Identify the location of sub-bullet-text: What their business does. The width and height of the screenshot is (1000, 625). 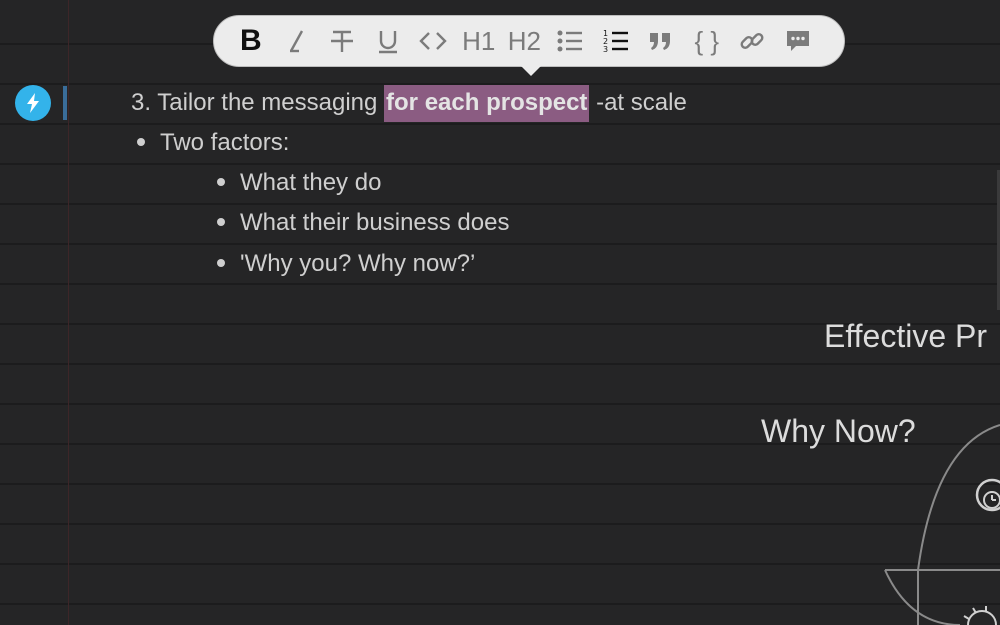
(375, 222).